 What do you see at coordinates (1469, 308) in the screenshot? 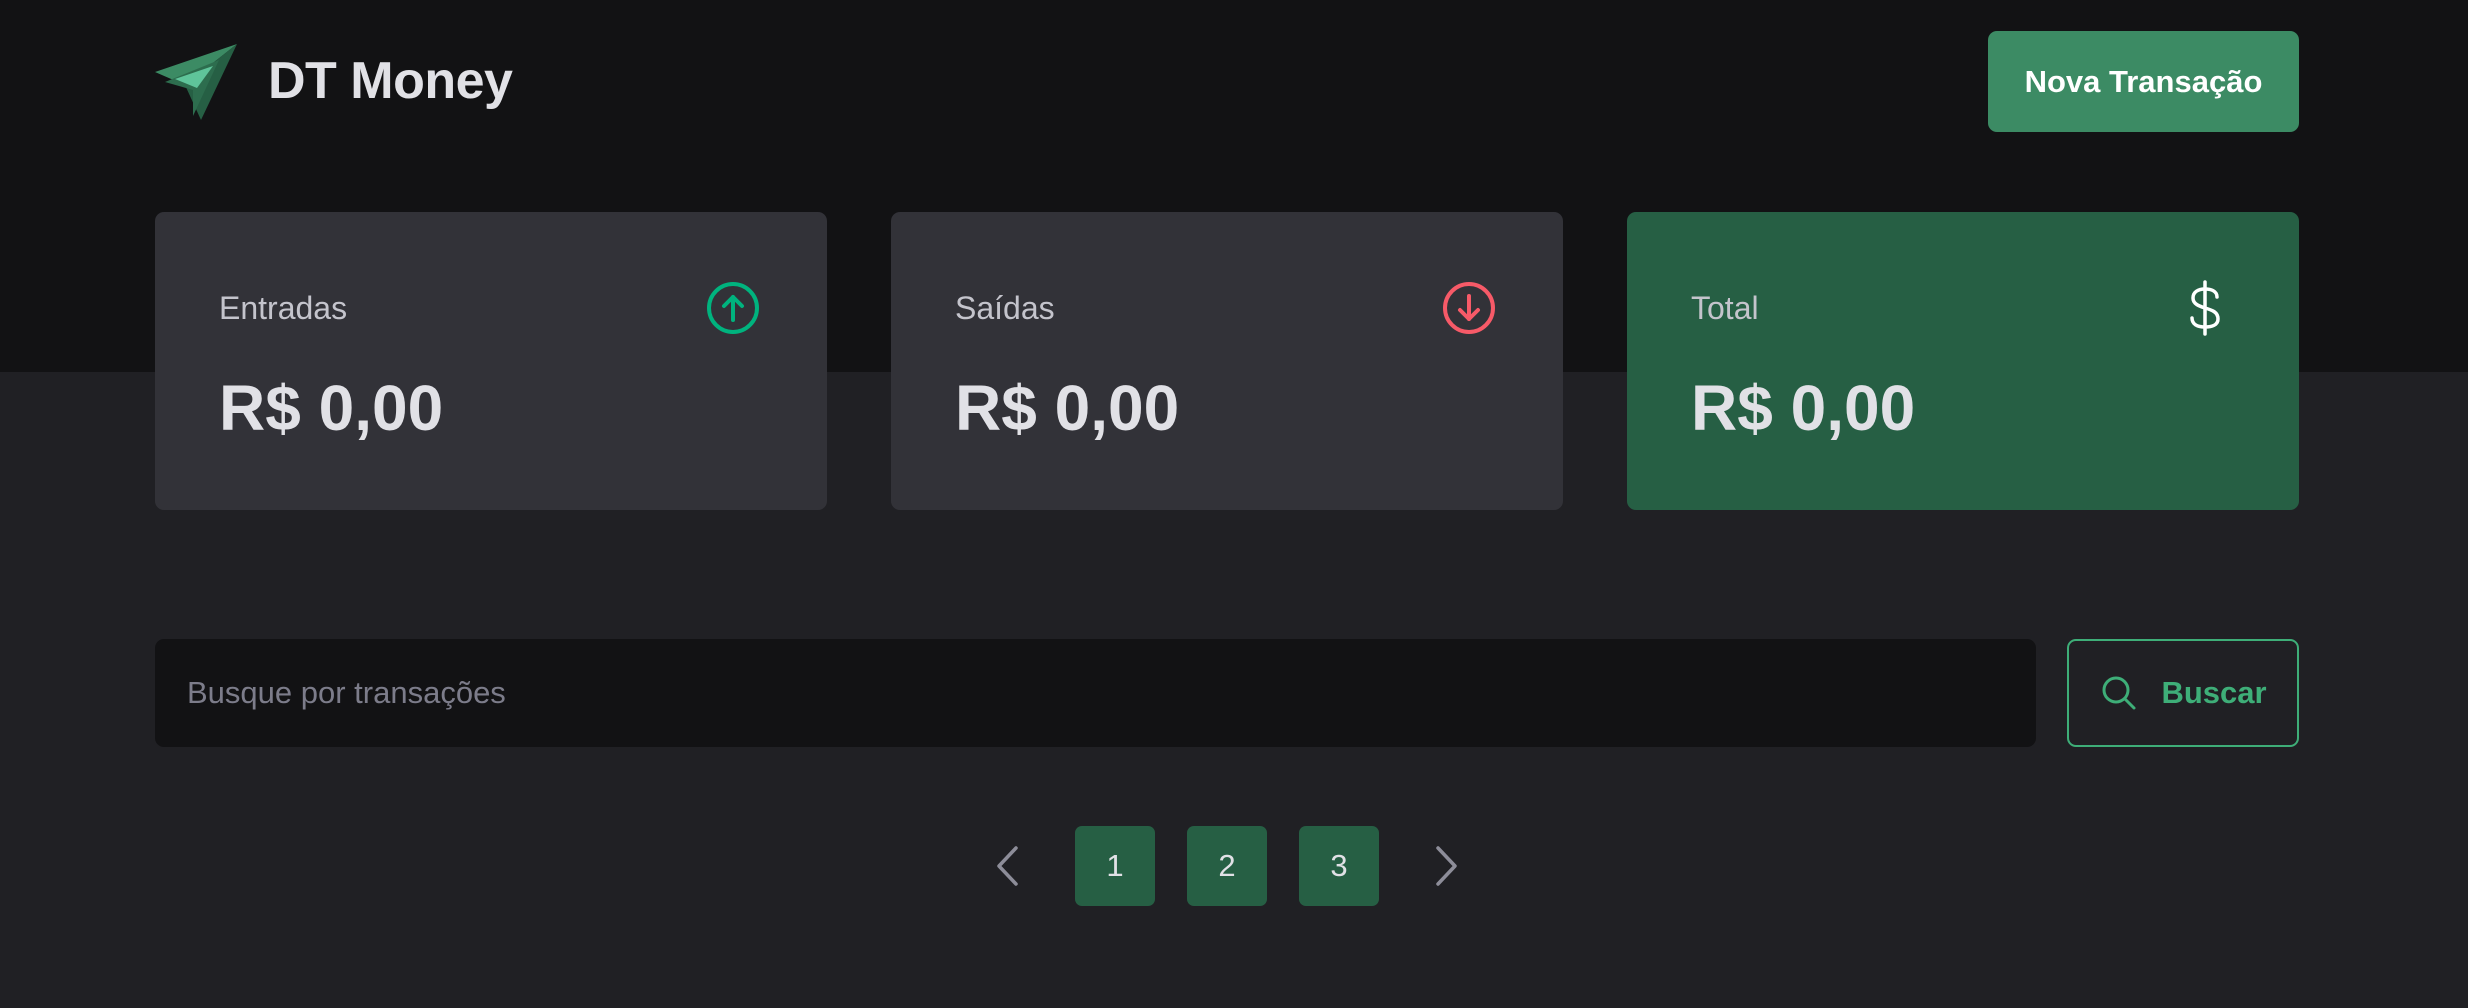
I see `arrow-circle-down-icon` at bounding box center [1469, 308].